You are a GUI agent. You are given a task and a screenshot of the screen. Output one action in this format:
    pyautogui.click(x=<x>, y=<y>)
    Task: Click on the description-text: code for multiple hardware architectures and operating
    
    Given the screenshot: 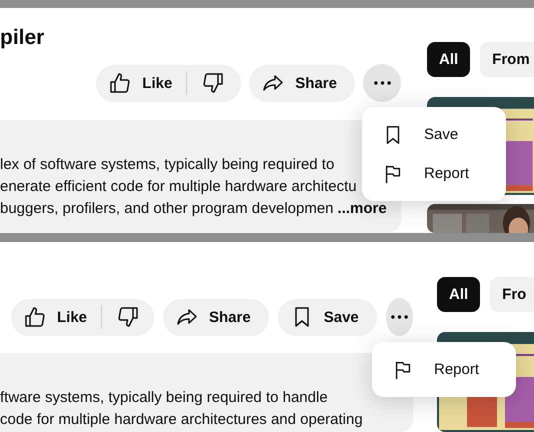 What is the action you would take?
    pyautogui.click(x=181, y=419)
    